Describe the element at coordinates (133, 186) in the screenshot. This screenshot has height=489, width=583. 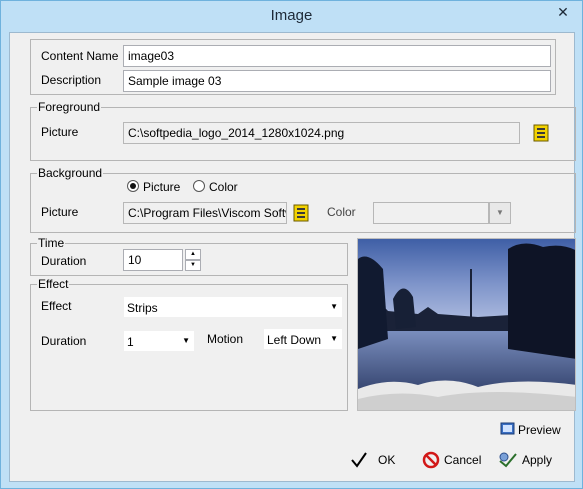
I see `background-picture-radio` at that location.